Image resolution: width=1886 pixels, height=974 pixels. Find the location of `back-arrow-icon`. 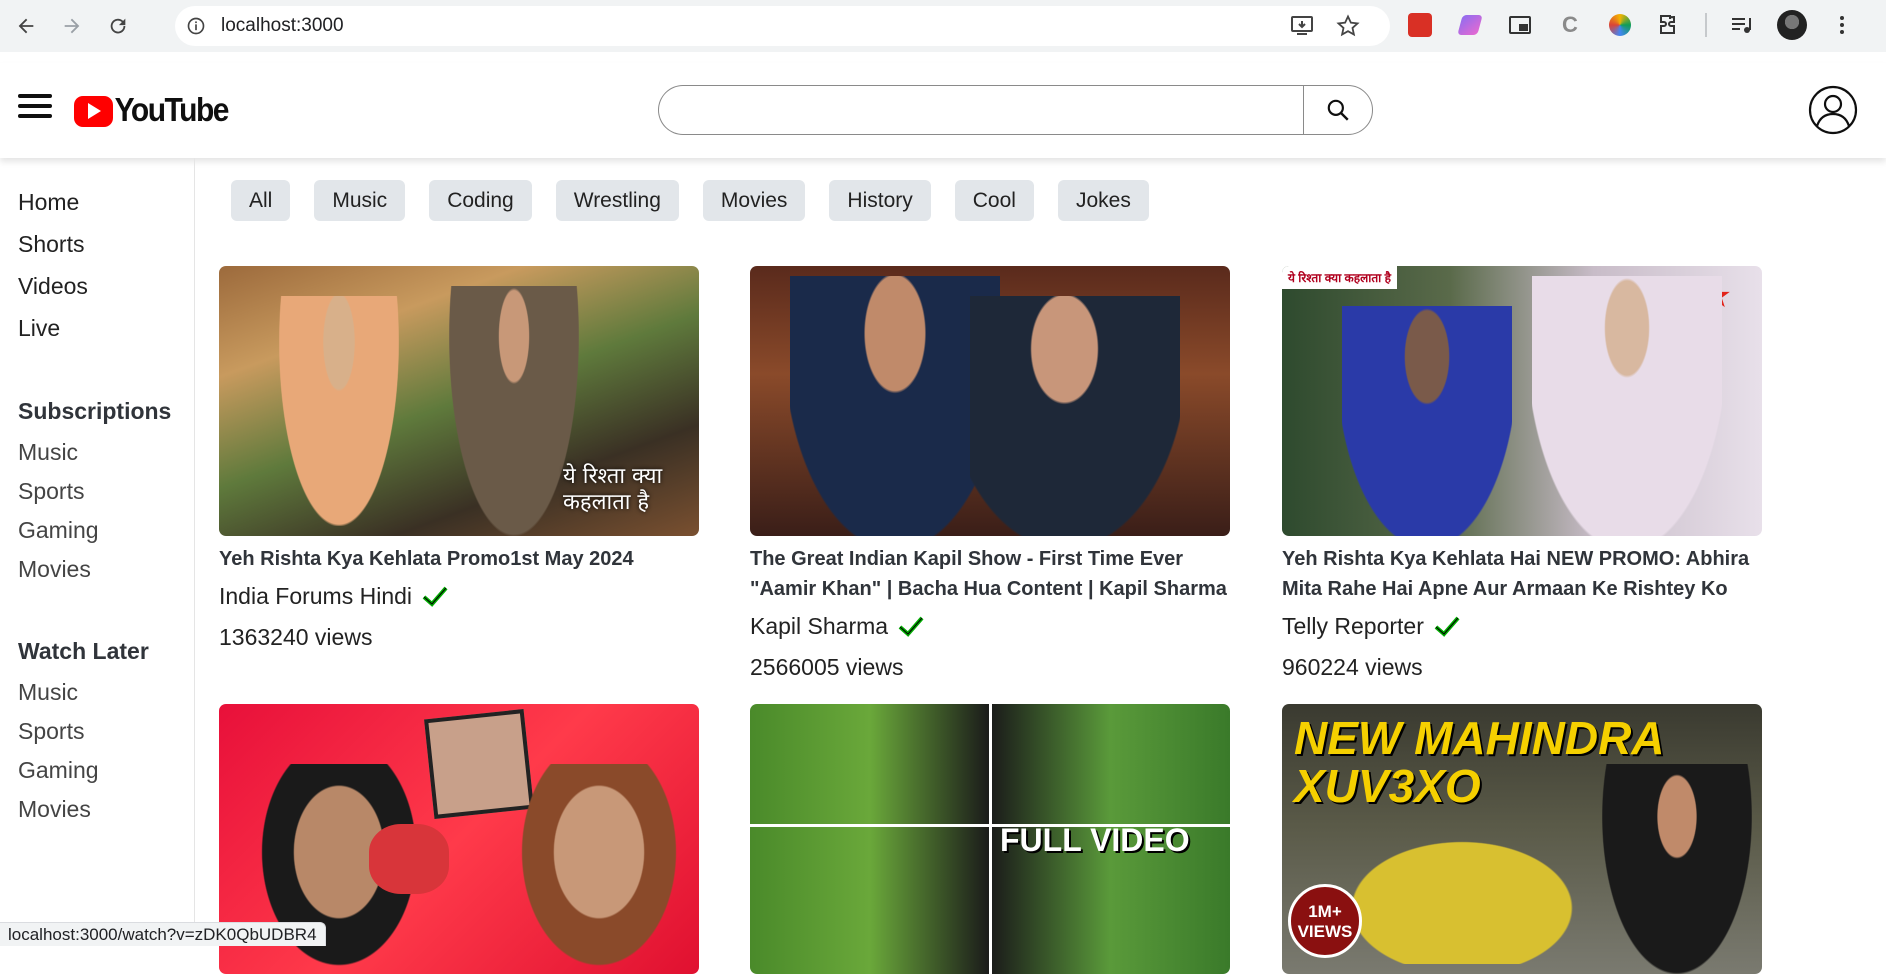

back-arrow-icon is located at coordinates (26, 26).